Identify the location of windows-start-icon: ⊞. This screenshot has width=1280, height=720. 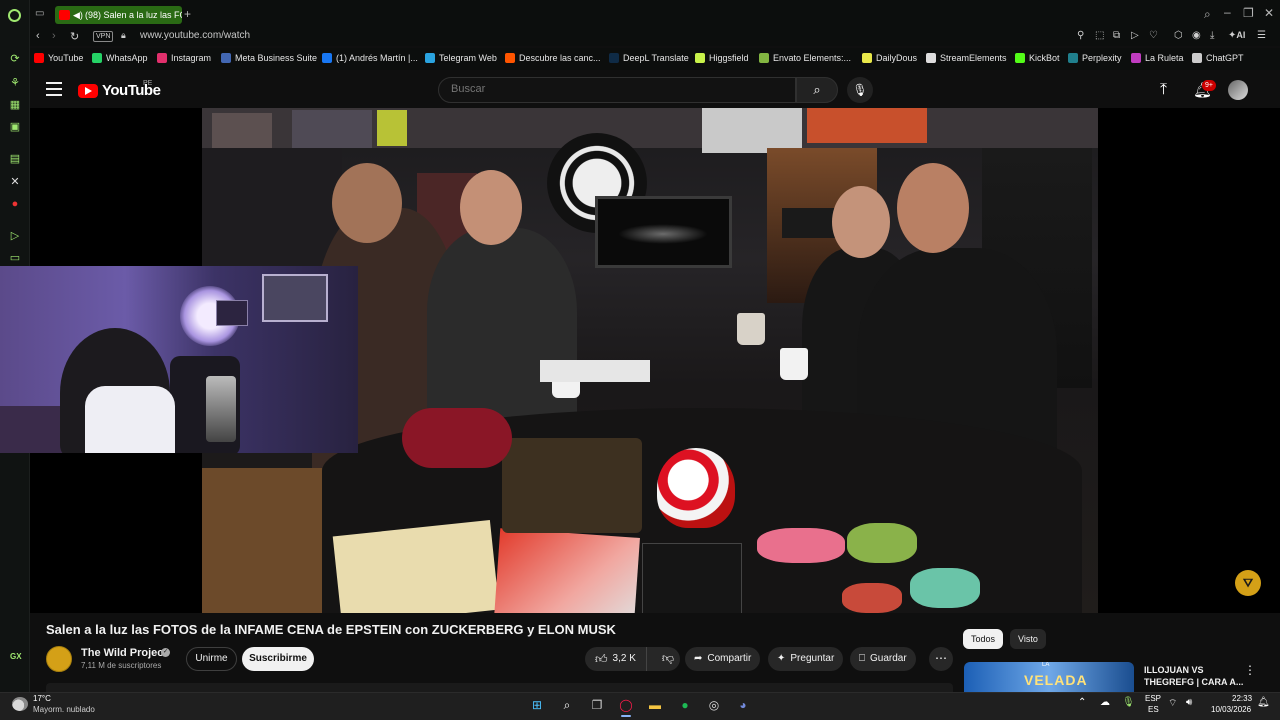
(537, 705).